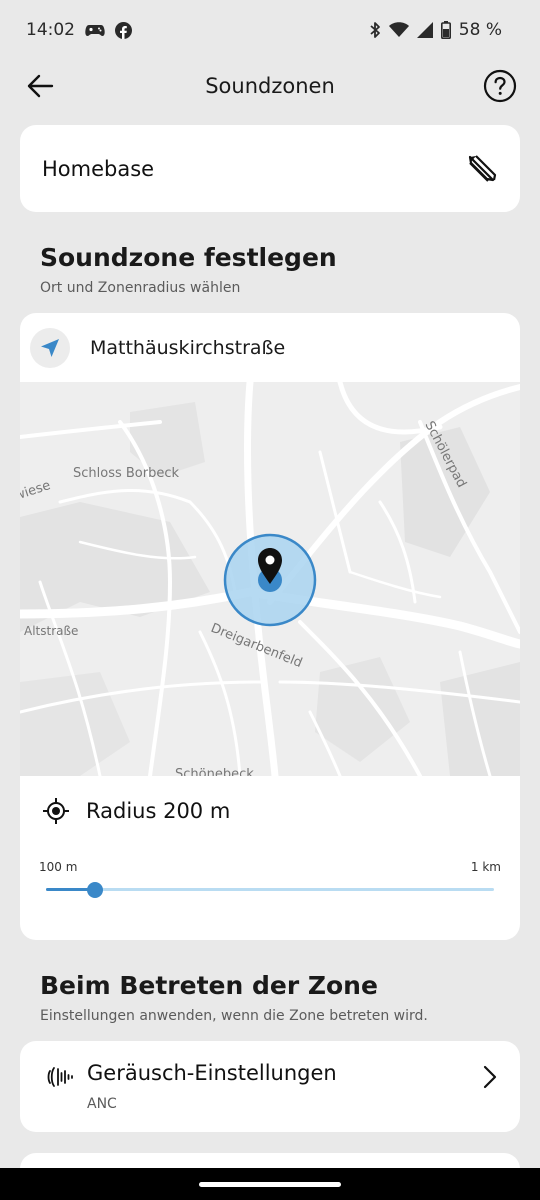 The image size is (540, 1200). I want to click on status-left: 14:02, so click(79, 30).